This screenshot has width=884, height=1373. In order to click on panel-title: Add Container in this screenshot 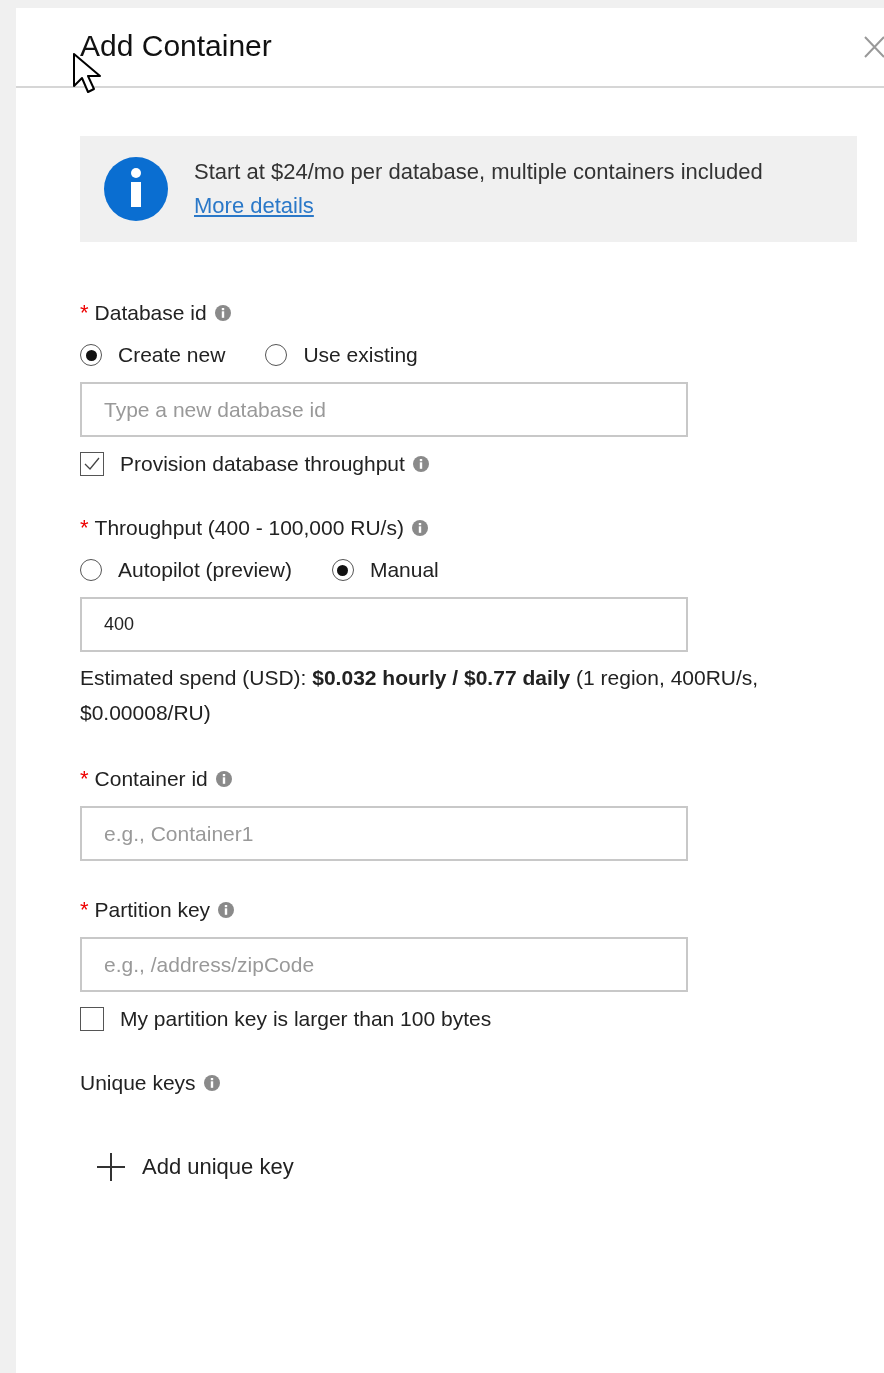, I will do `click(176, 46)`.